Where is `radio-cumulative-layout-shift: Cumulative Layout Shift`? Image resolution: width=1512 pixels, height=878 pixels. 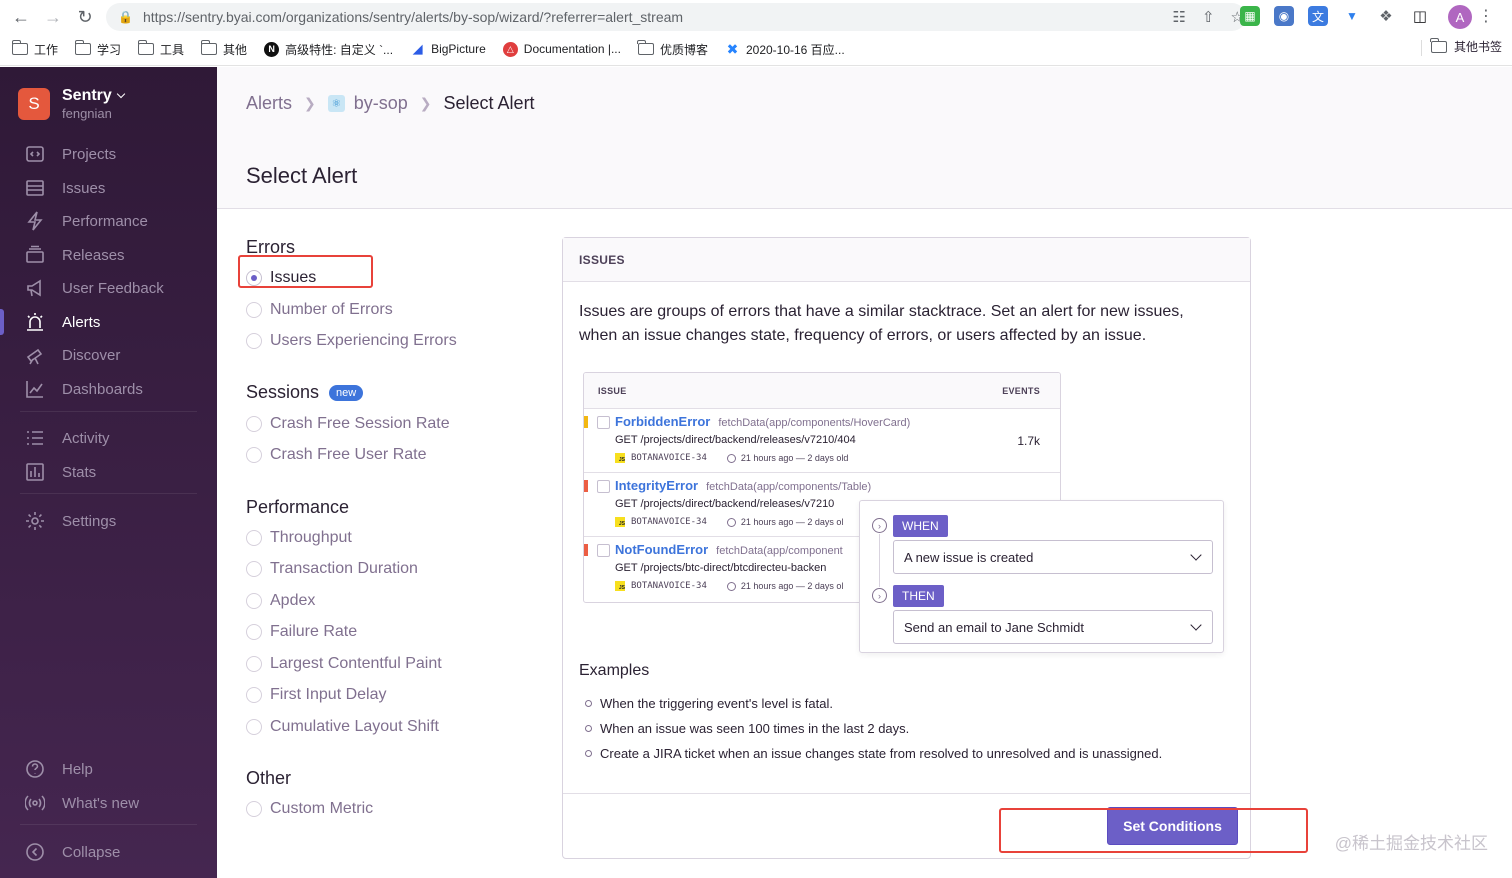
radio-cumulative-layout-shift: Cumulative Layout Shift is located at coordinates (342, 727).